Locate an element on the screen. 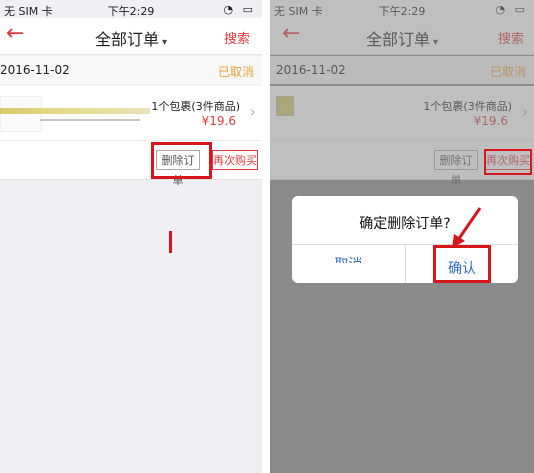  order-actions: 删除订单 再次购买 is located at coordinates (131, 164).